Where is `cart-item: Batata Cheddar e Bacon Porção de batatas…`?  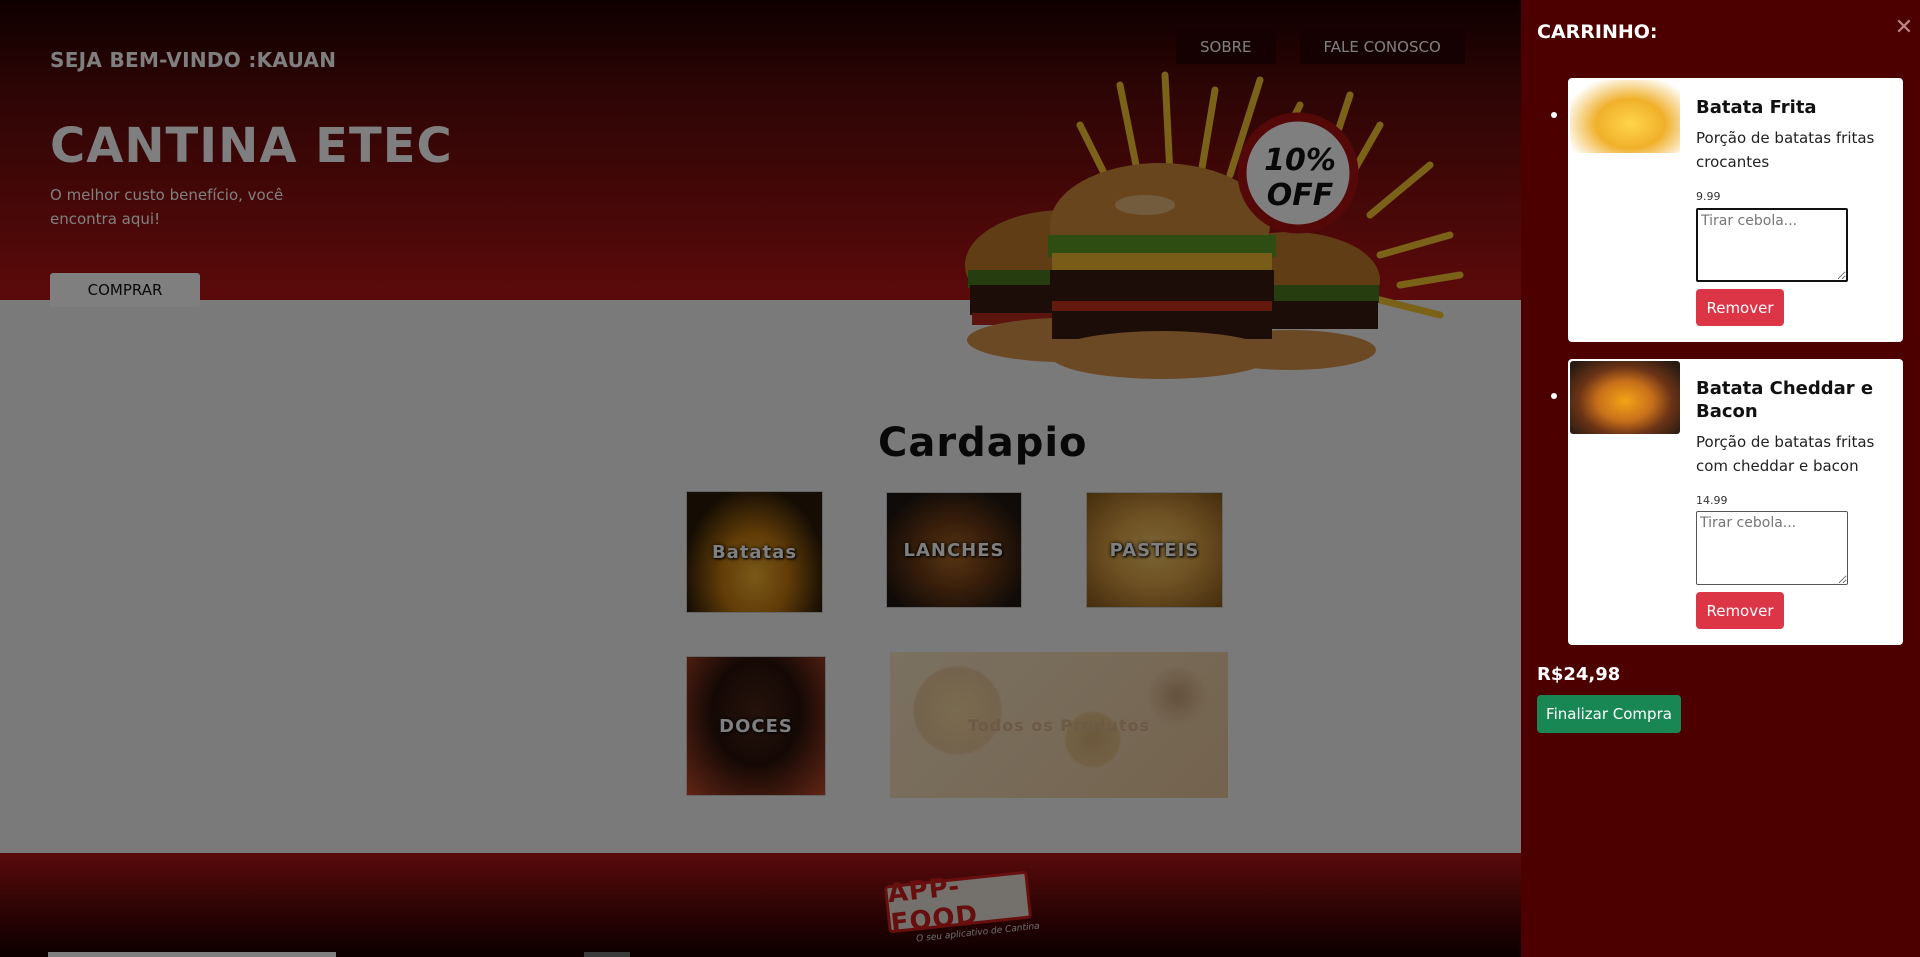
cart-item: Batata Cheddar e Bacon Porção de batatas… is located at coordinates (1735, 502).